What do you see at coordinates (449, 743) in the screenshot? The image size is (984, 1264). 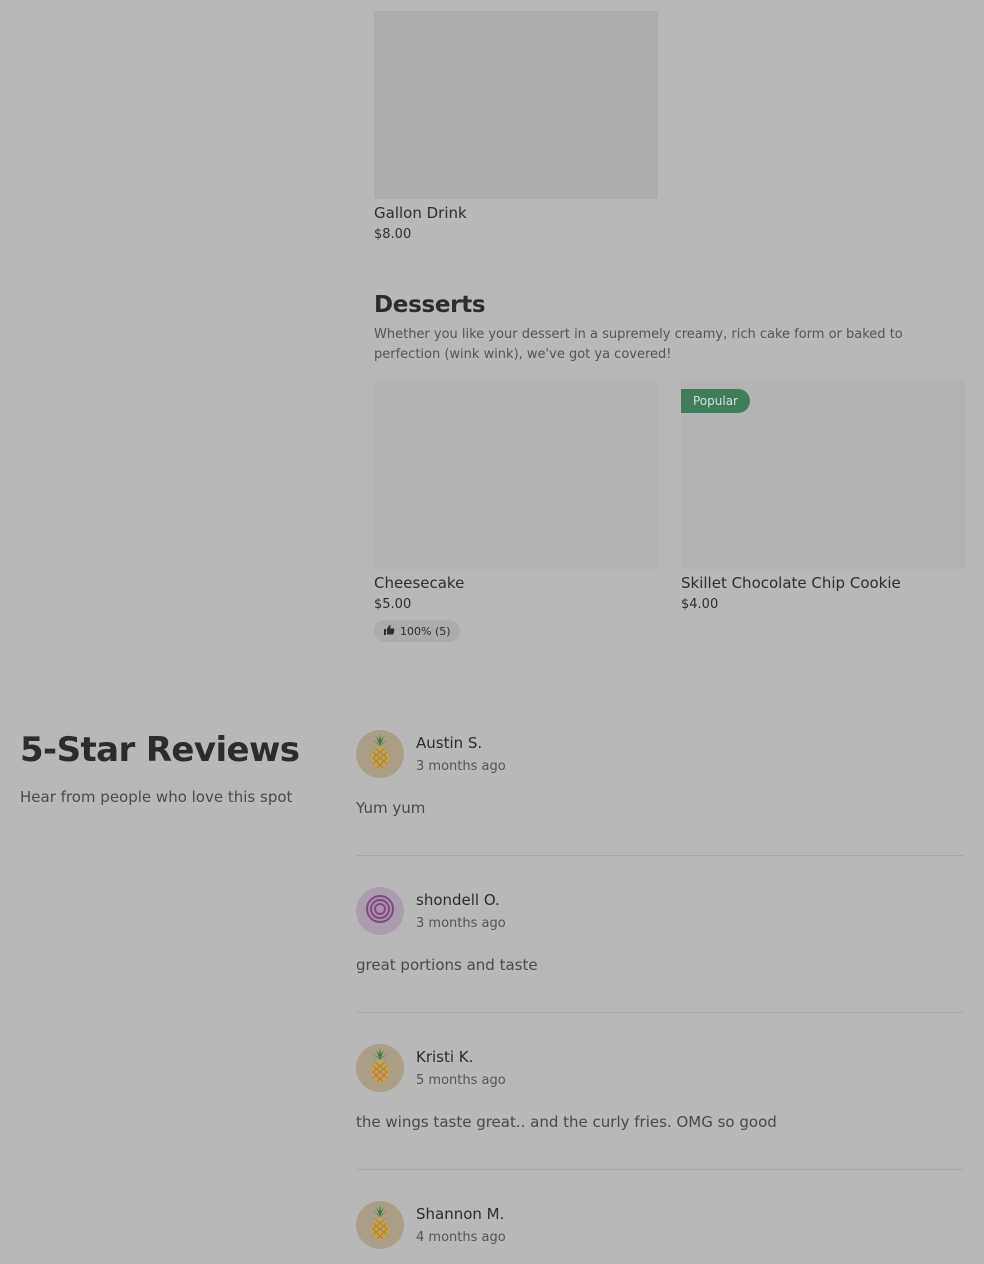 I see `reviewer-name: Austin S.` at bounding box center [449, 743].